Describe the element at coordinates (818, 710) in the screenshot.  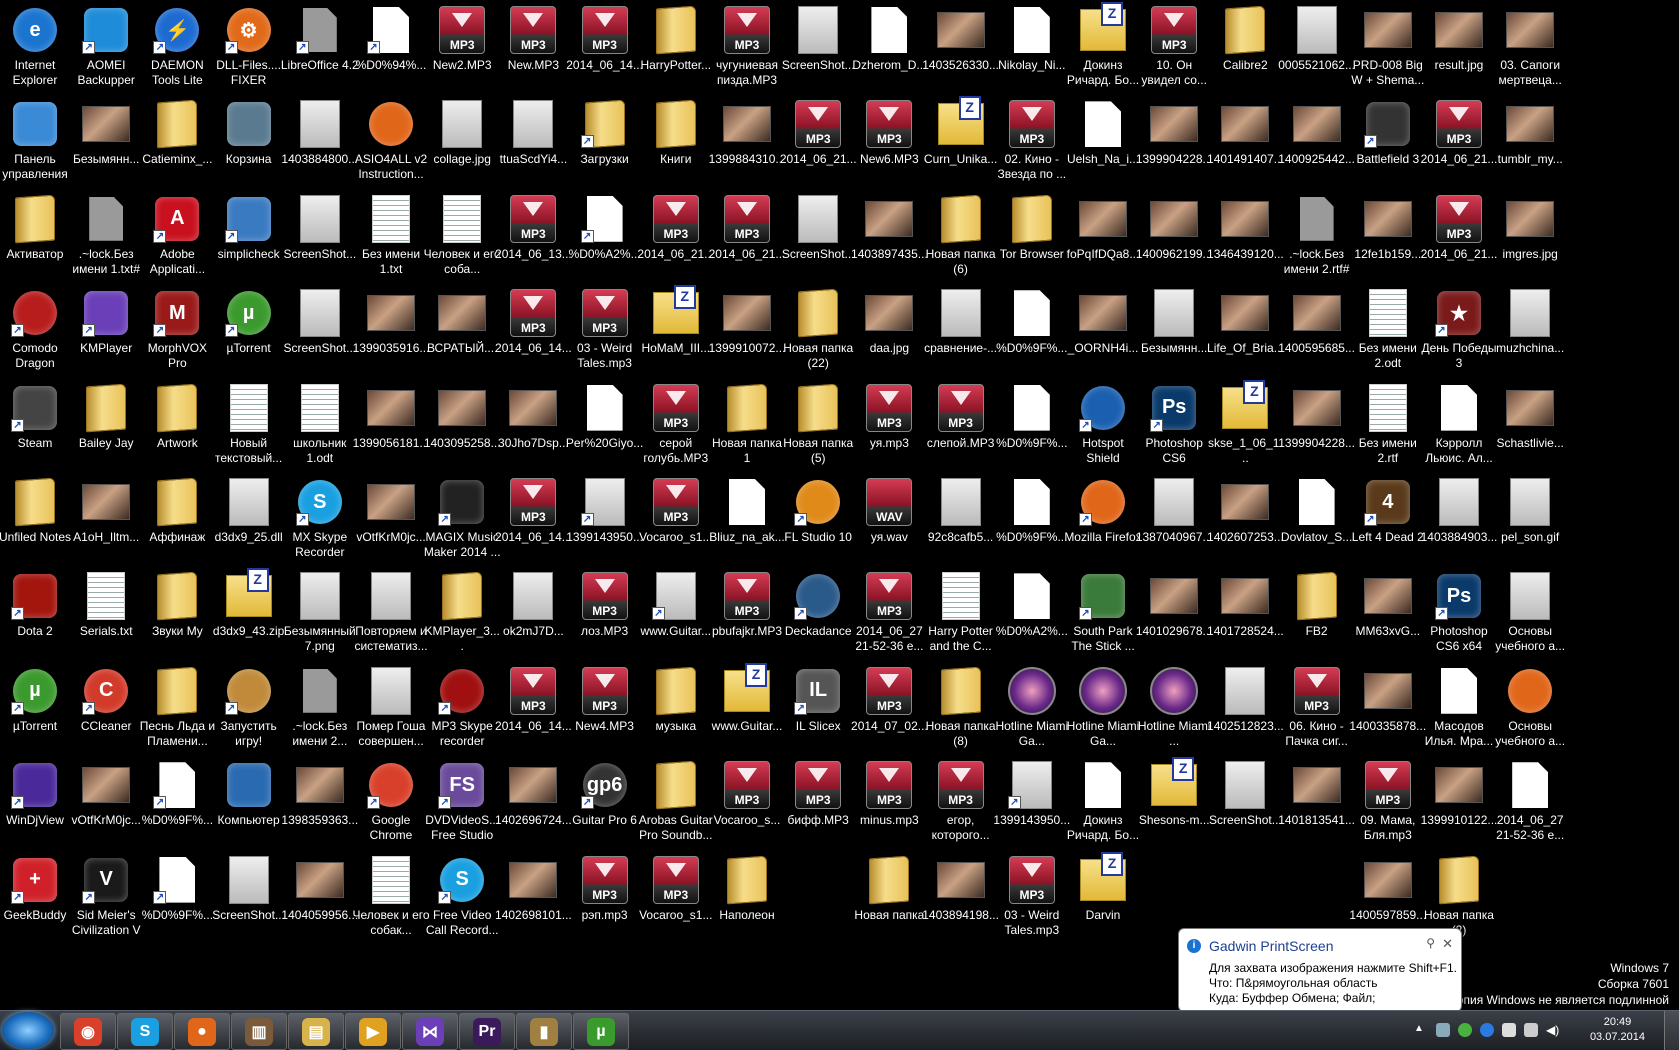
I see `desktop-icon: IL ↗ IL Slicex` at that location.